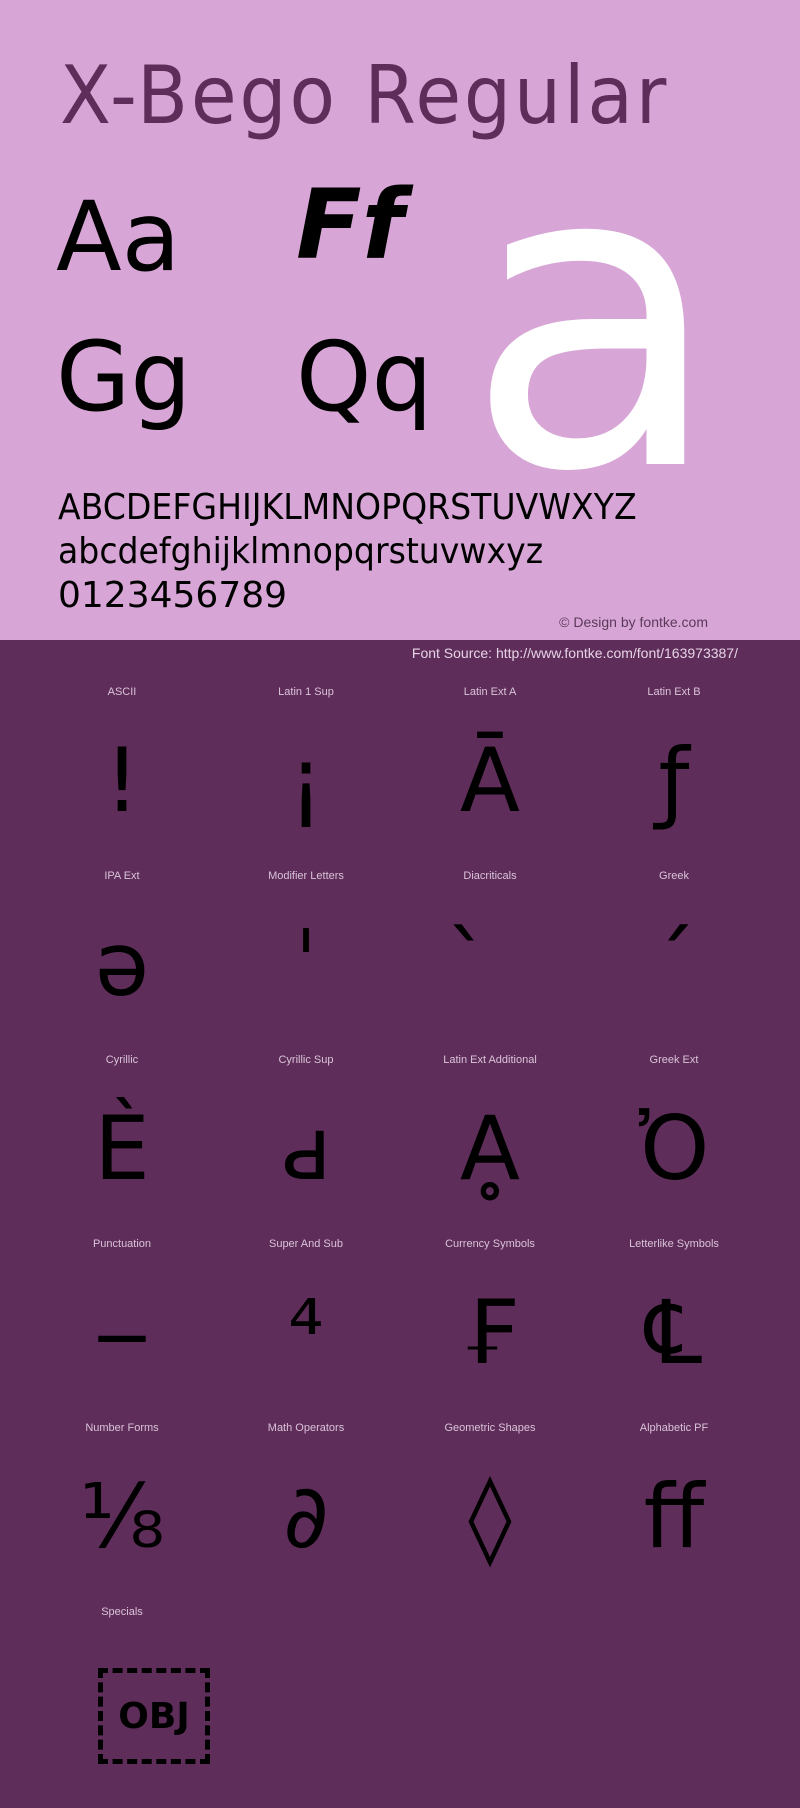 The height and width of the screenshot is (1808, 800). I want to click on block-label: Math Operators, so click(306, 1428).